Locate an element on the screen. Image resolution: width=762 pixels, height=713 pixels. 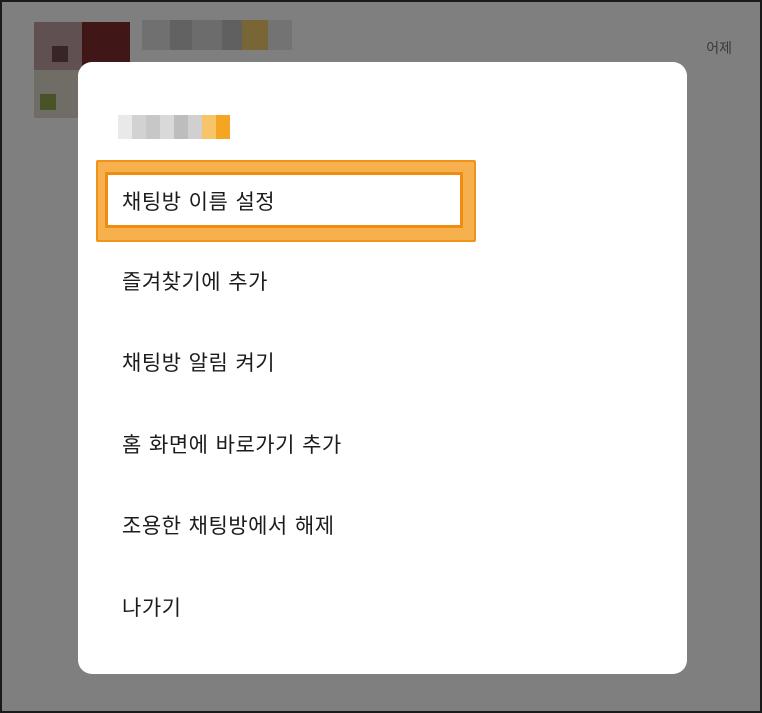
menu-item-leave: 나가기 is located at coordinates (151, 607).